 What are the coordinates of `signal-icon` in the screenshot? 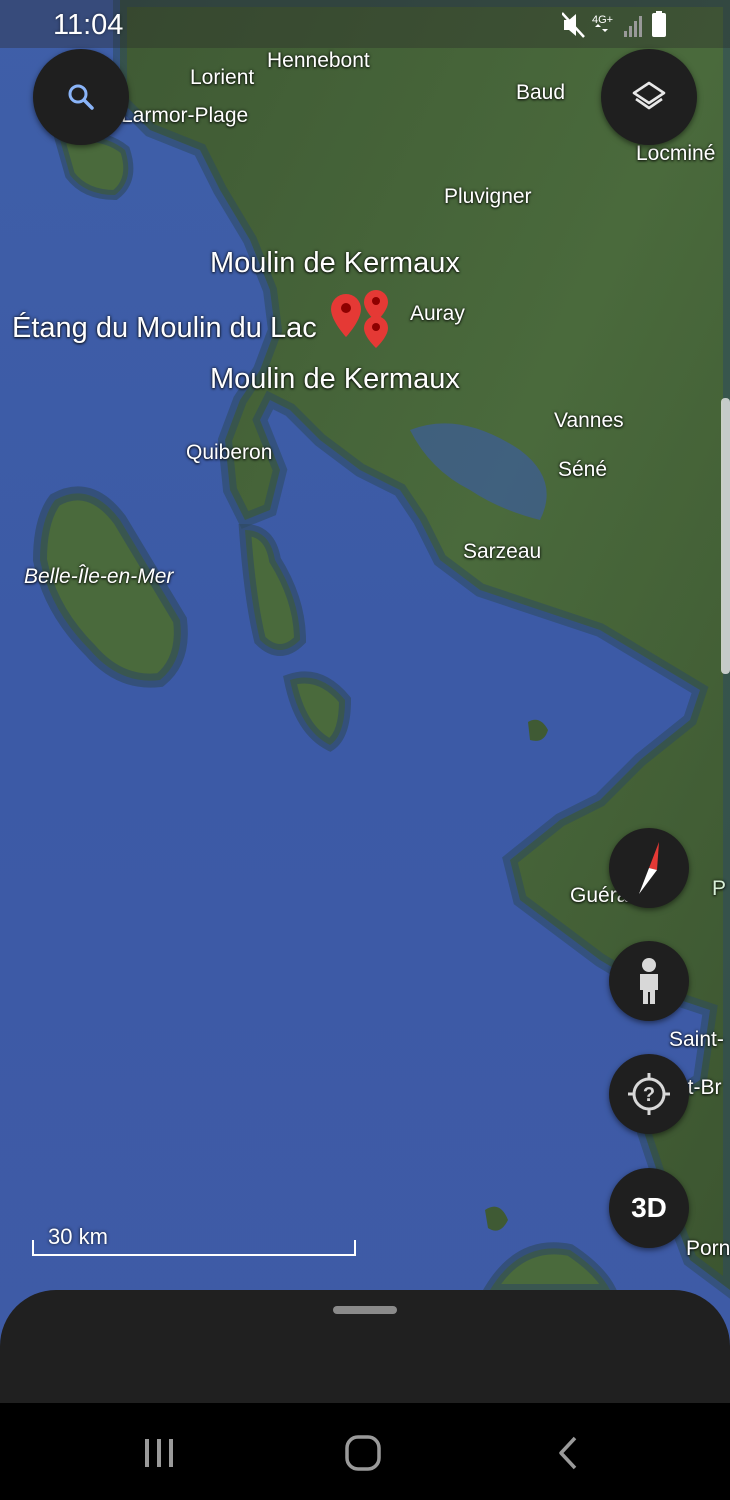 It's located at (633, 26).